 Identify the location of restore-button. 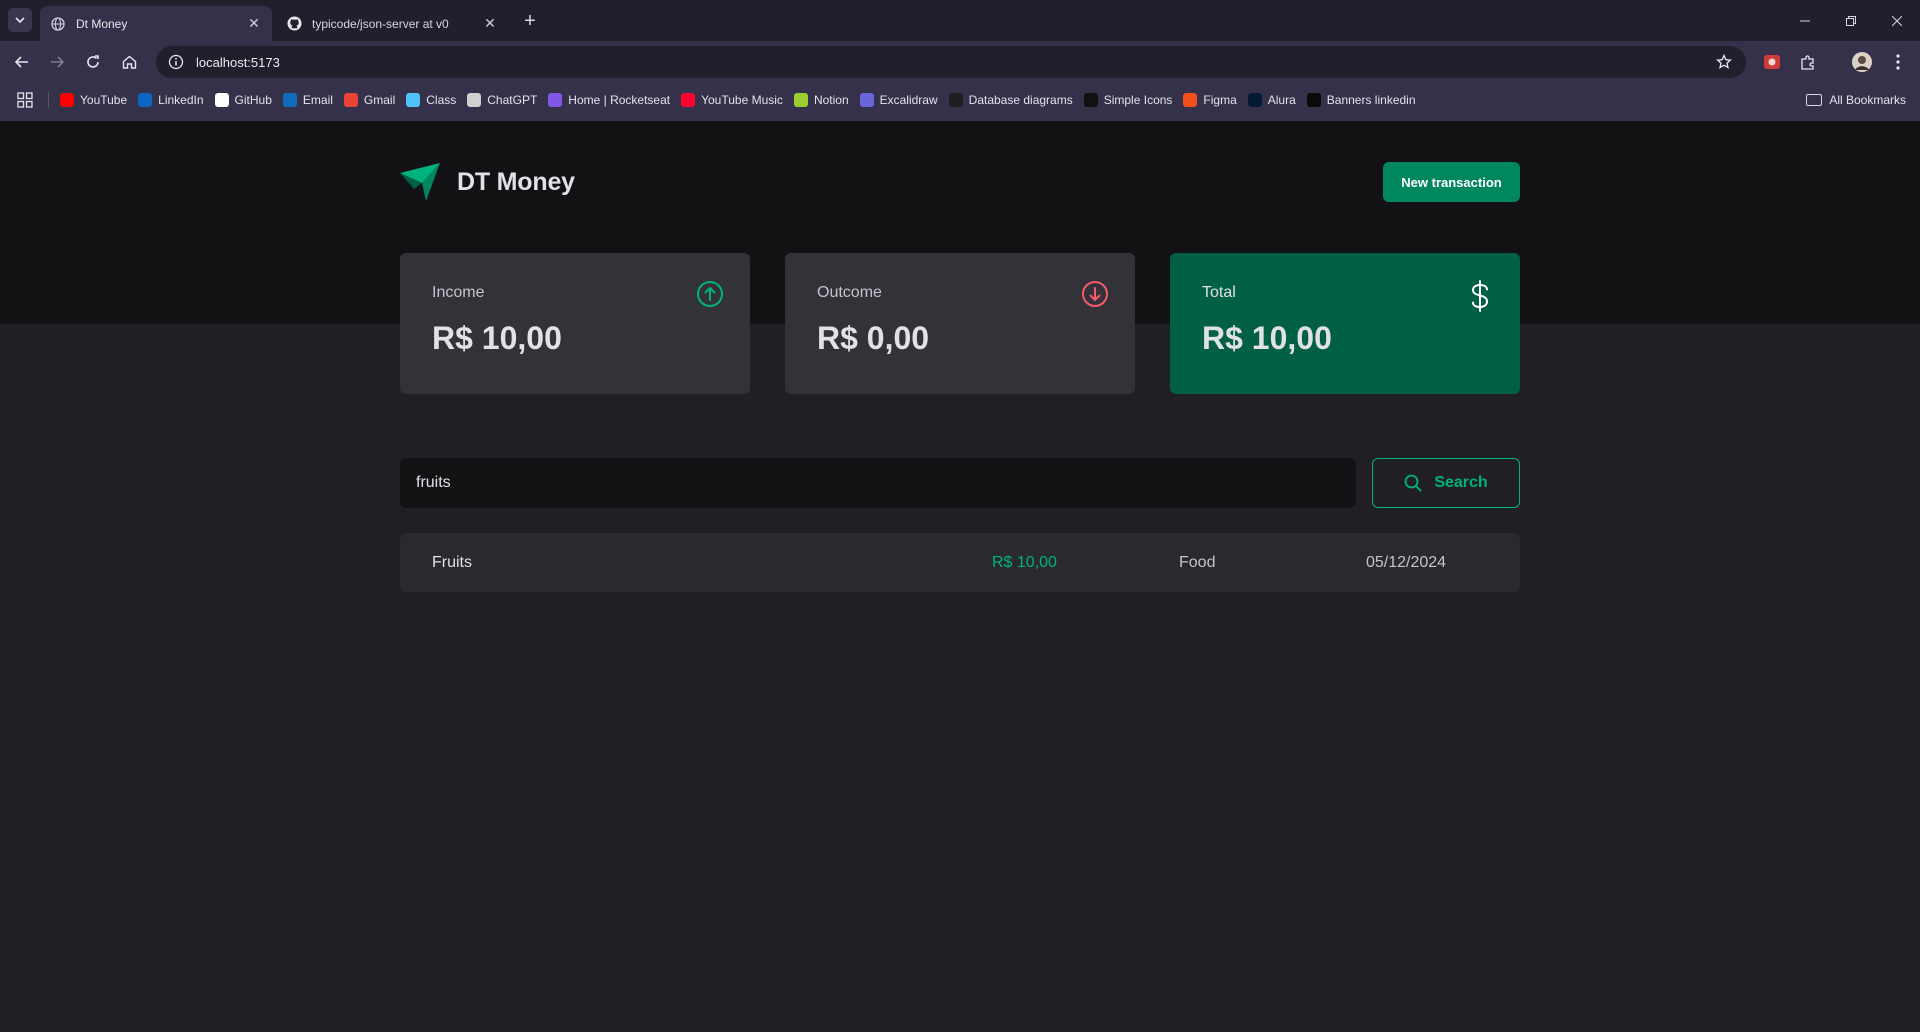
(1851, 20).